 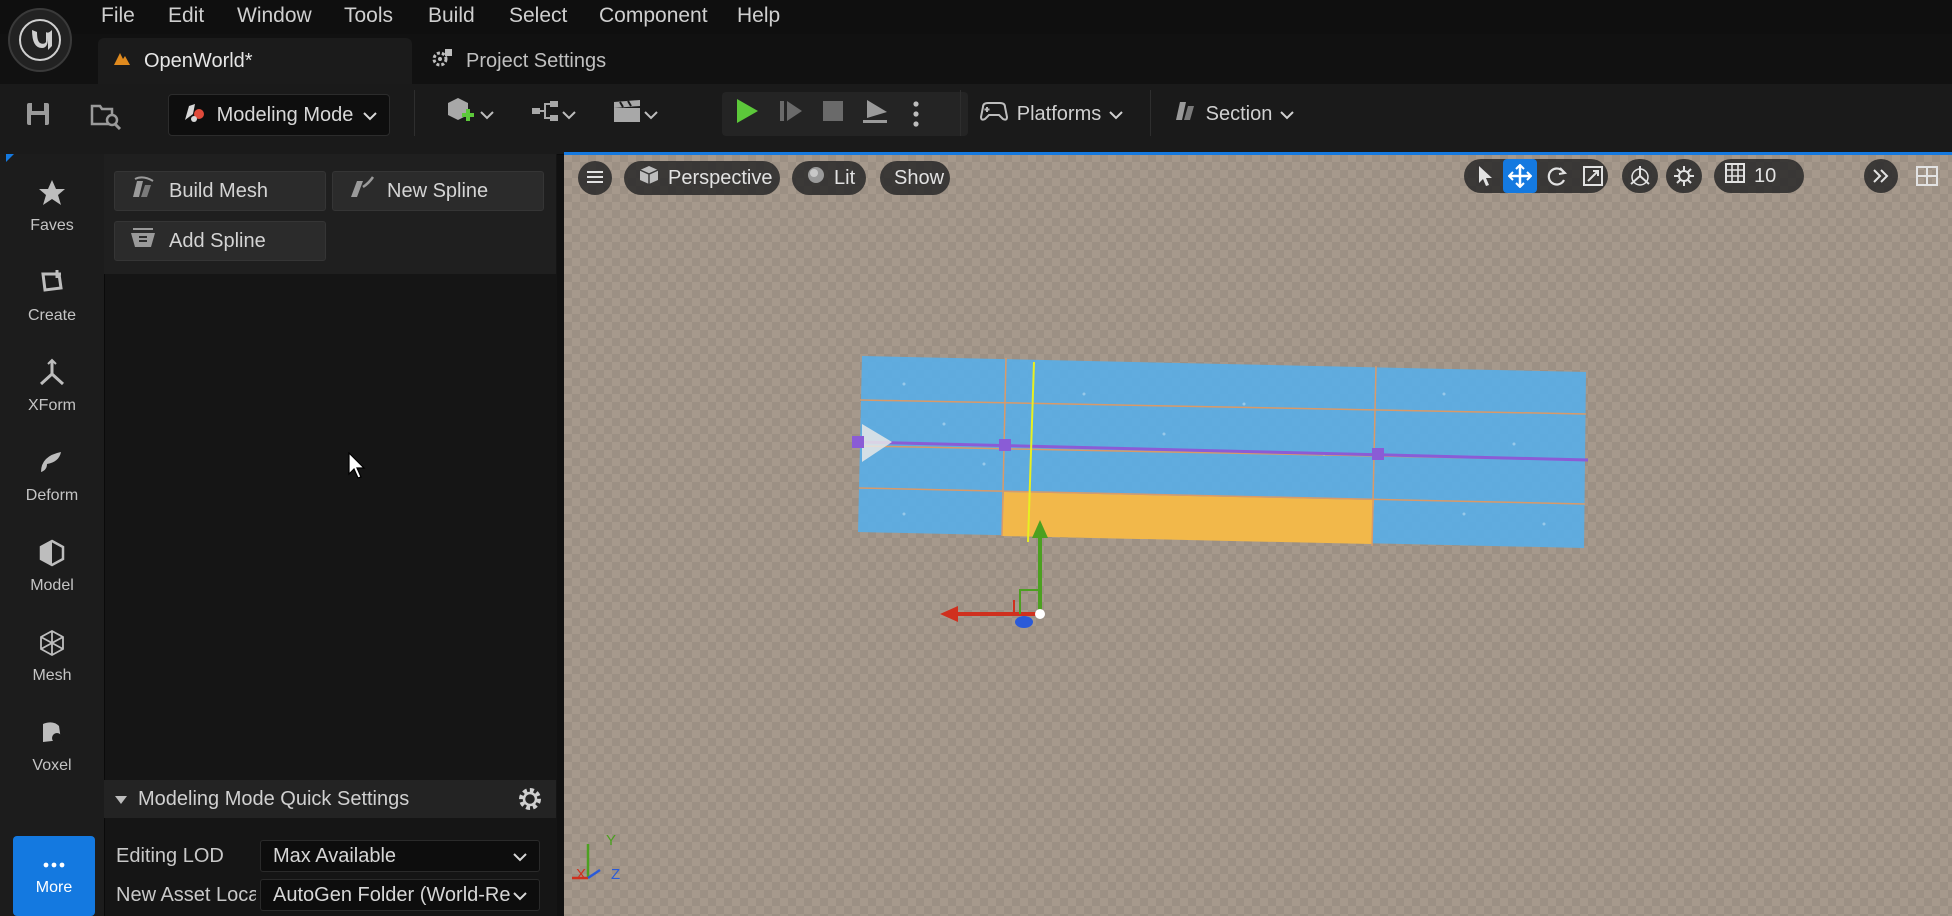 I want to click on mode-mesh: Mesh, so click(x=52, y=656).